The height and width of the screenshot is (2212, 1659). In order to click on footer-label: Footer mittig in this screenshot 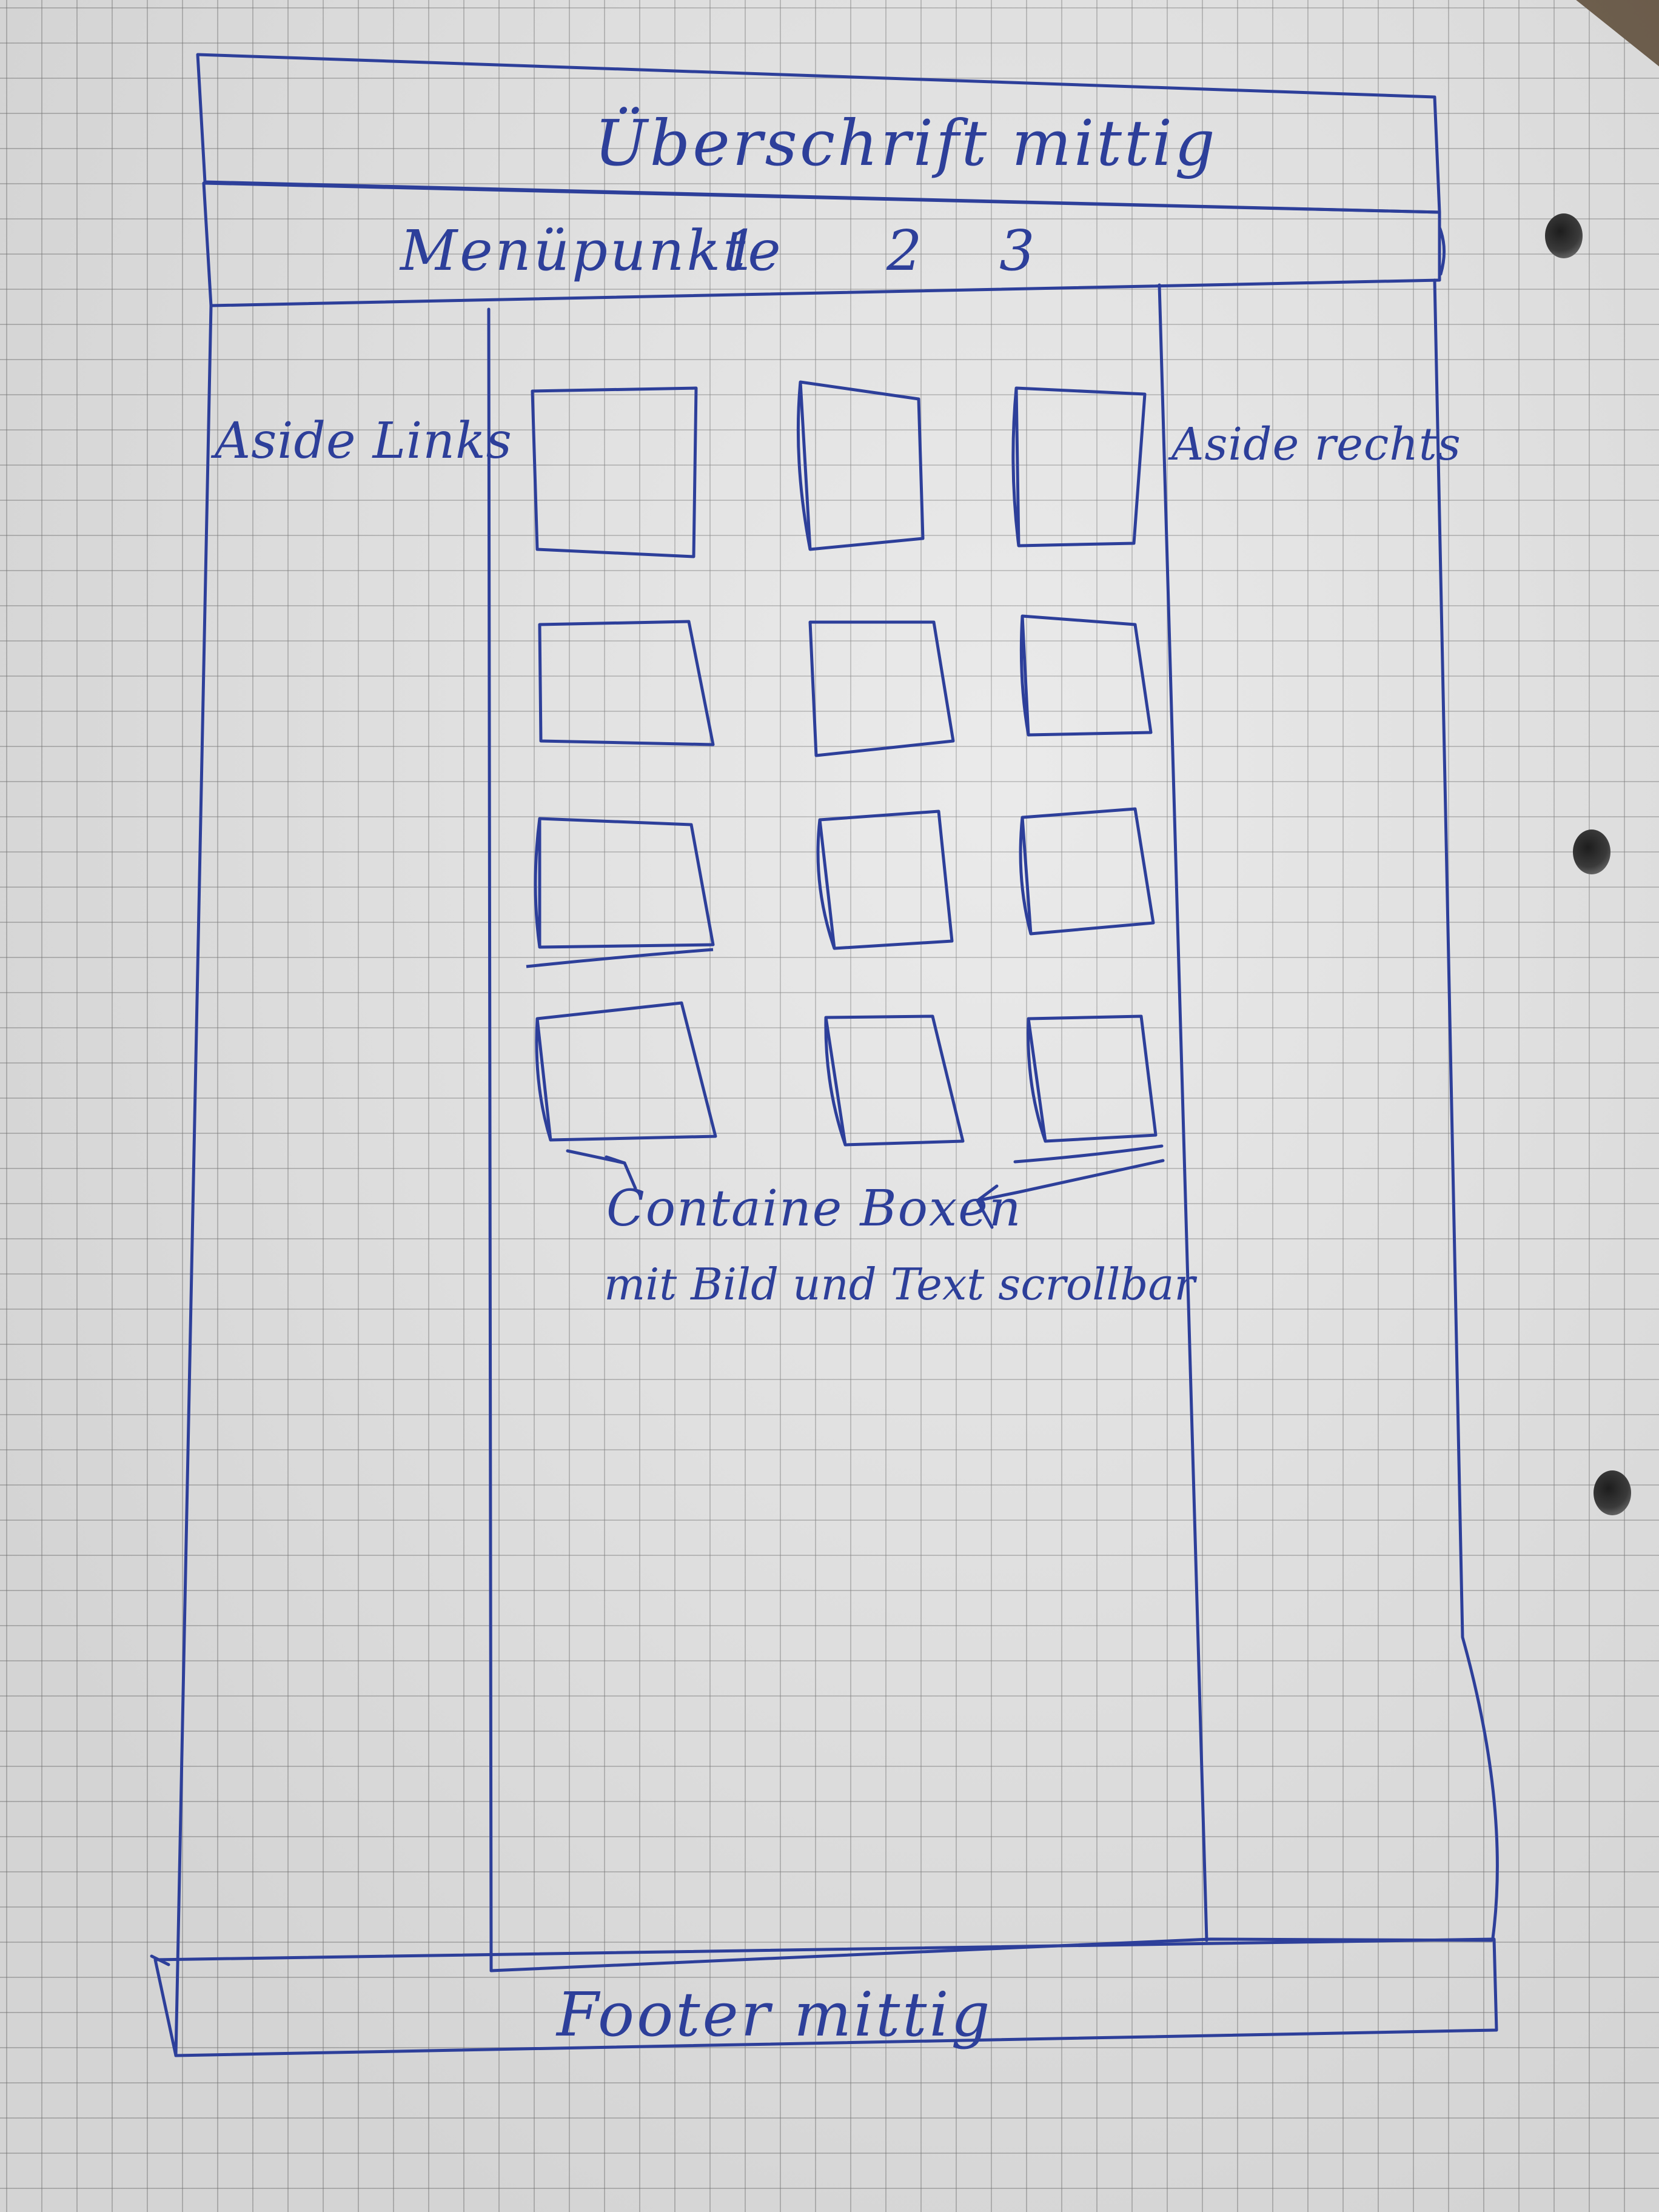, I will do `click(775, 2014)`.